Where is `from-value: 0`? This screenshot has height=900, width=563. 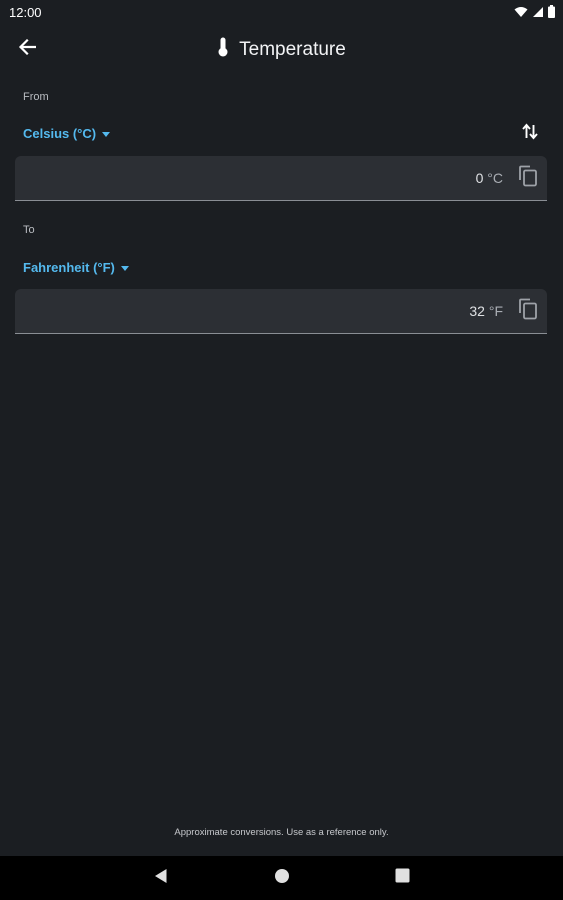
from-value: 0 is located at coordinates (479, 178).